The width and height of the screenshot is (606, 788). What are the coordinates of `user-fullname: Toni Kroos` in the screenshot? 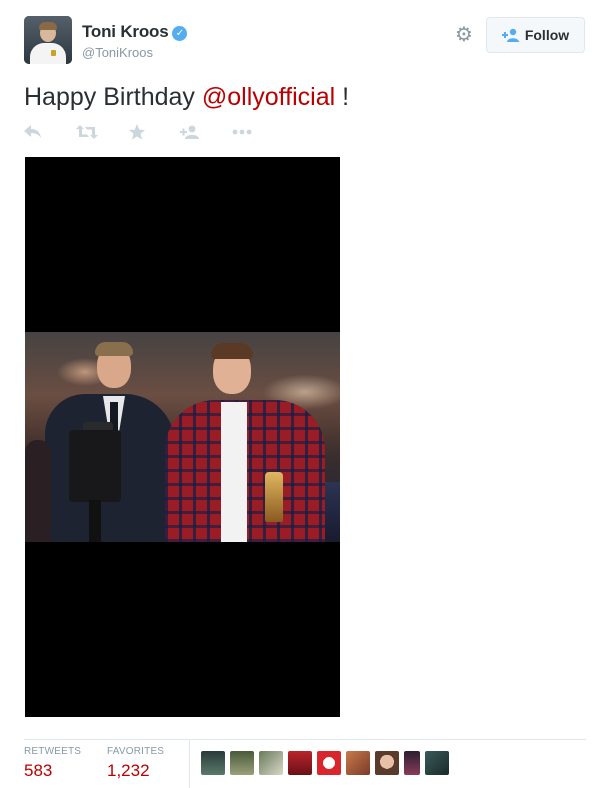 It's located at (125, 31).